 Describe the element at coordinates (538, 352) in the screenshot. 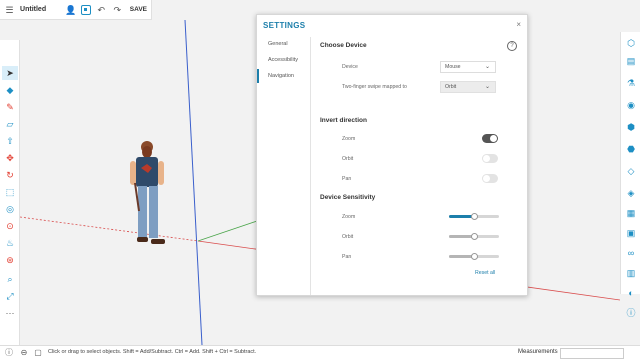

I see `measurements-label: Measurements` at that location.